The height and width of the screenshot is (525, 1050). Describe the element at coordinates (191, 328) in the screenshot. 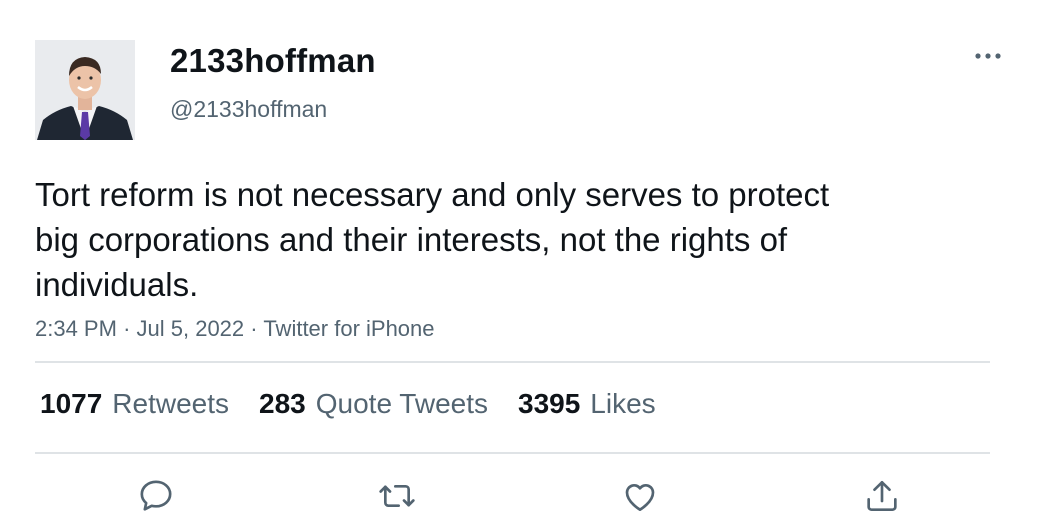

I see `tweet-date: Jul 5, 2022` at that location.